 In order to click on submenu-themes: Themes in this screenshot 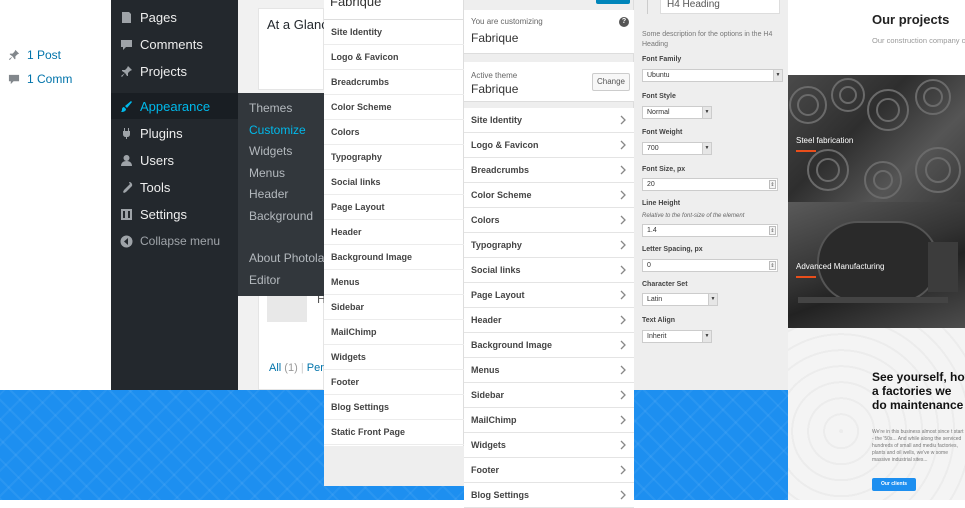, I will do `click(270, 108)`.